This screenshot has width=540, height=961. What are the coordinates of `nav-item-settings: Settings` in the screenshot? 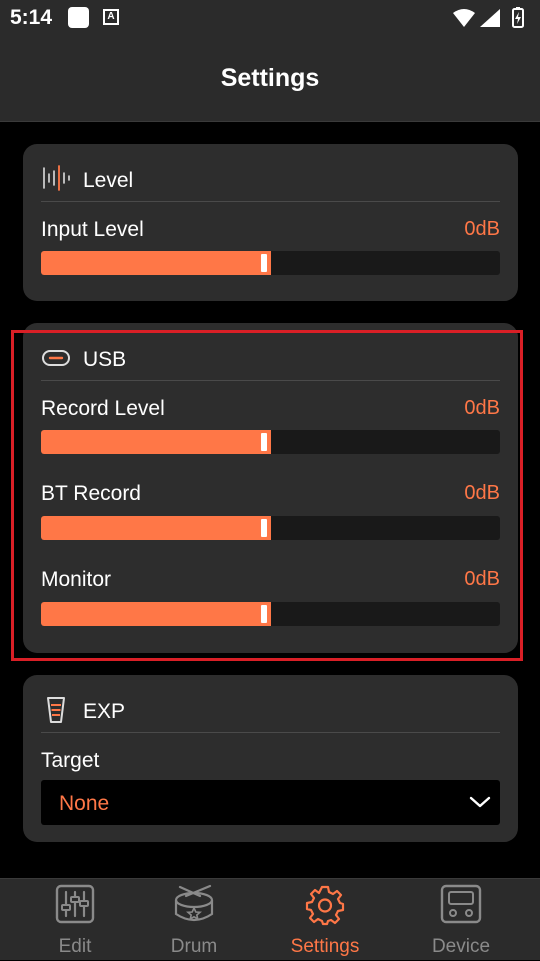 It's located at (325, 920).